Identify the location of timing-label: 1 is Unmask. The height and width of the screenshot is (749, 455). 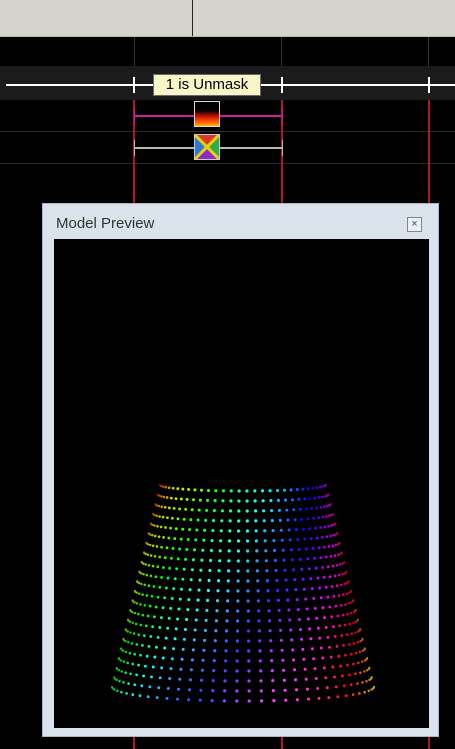
(207, 85).